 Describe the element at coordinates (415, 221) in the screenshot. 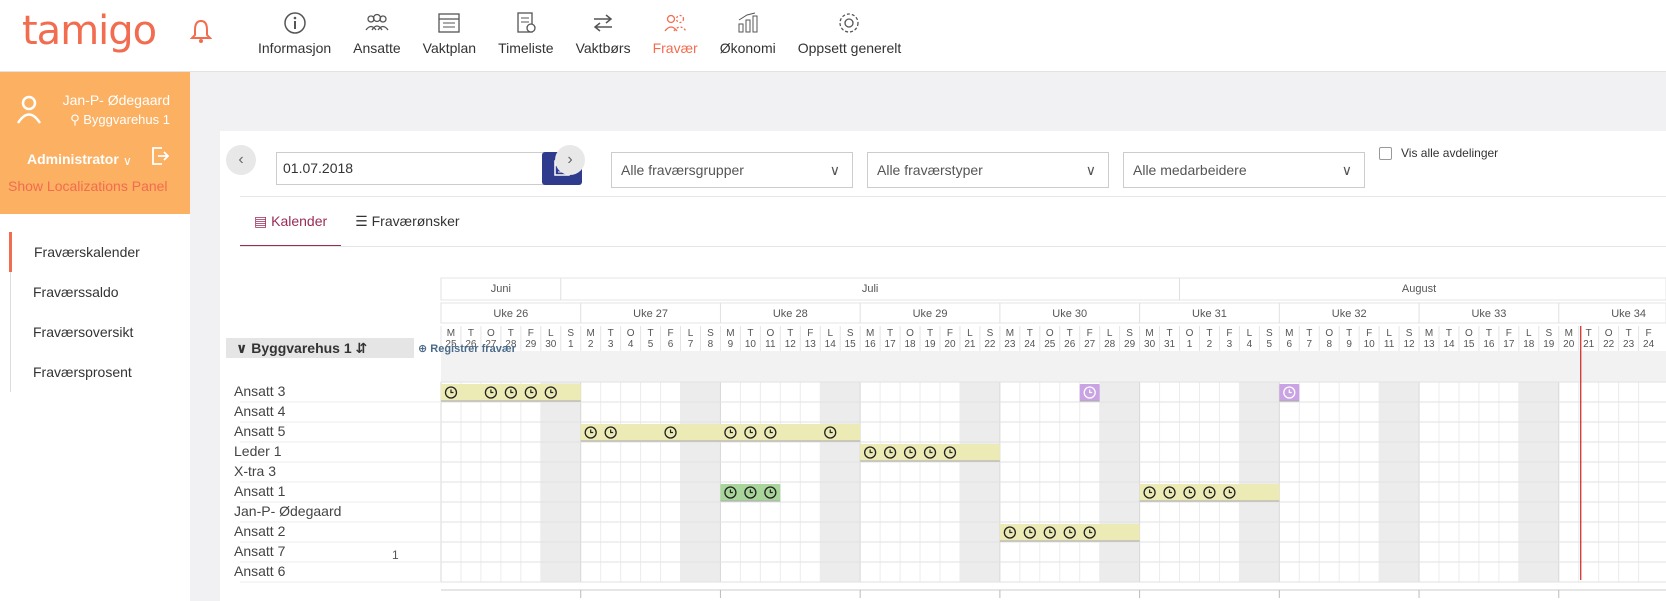

I see `tab-label: Fraværønsker` at that location.